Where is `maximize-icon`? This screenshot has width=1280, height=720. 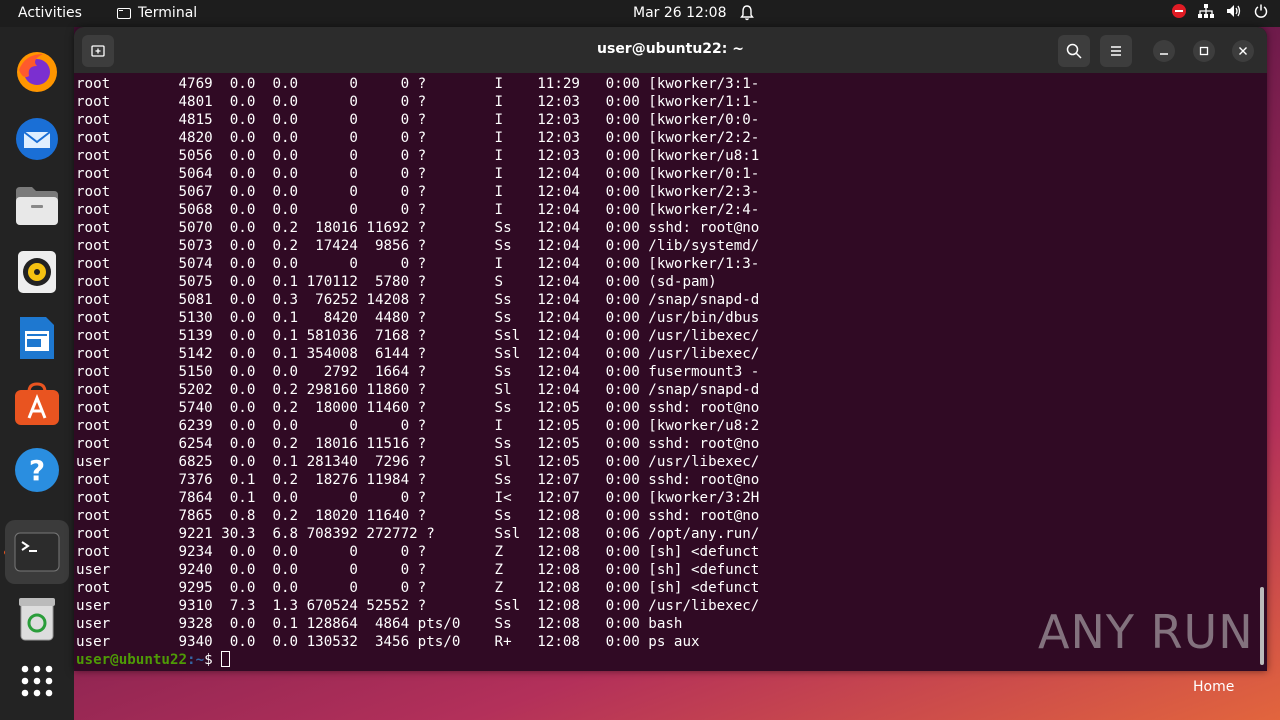 maximize-icon is located at coordinates (1204, 51).